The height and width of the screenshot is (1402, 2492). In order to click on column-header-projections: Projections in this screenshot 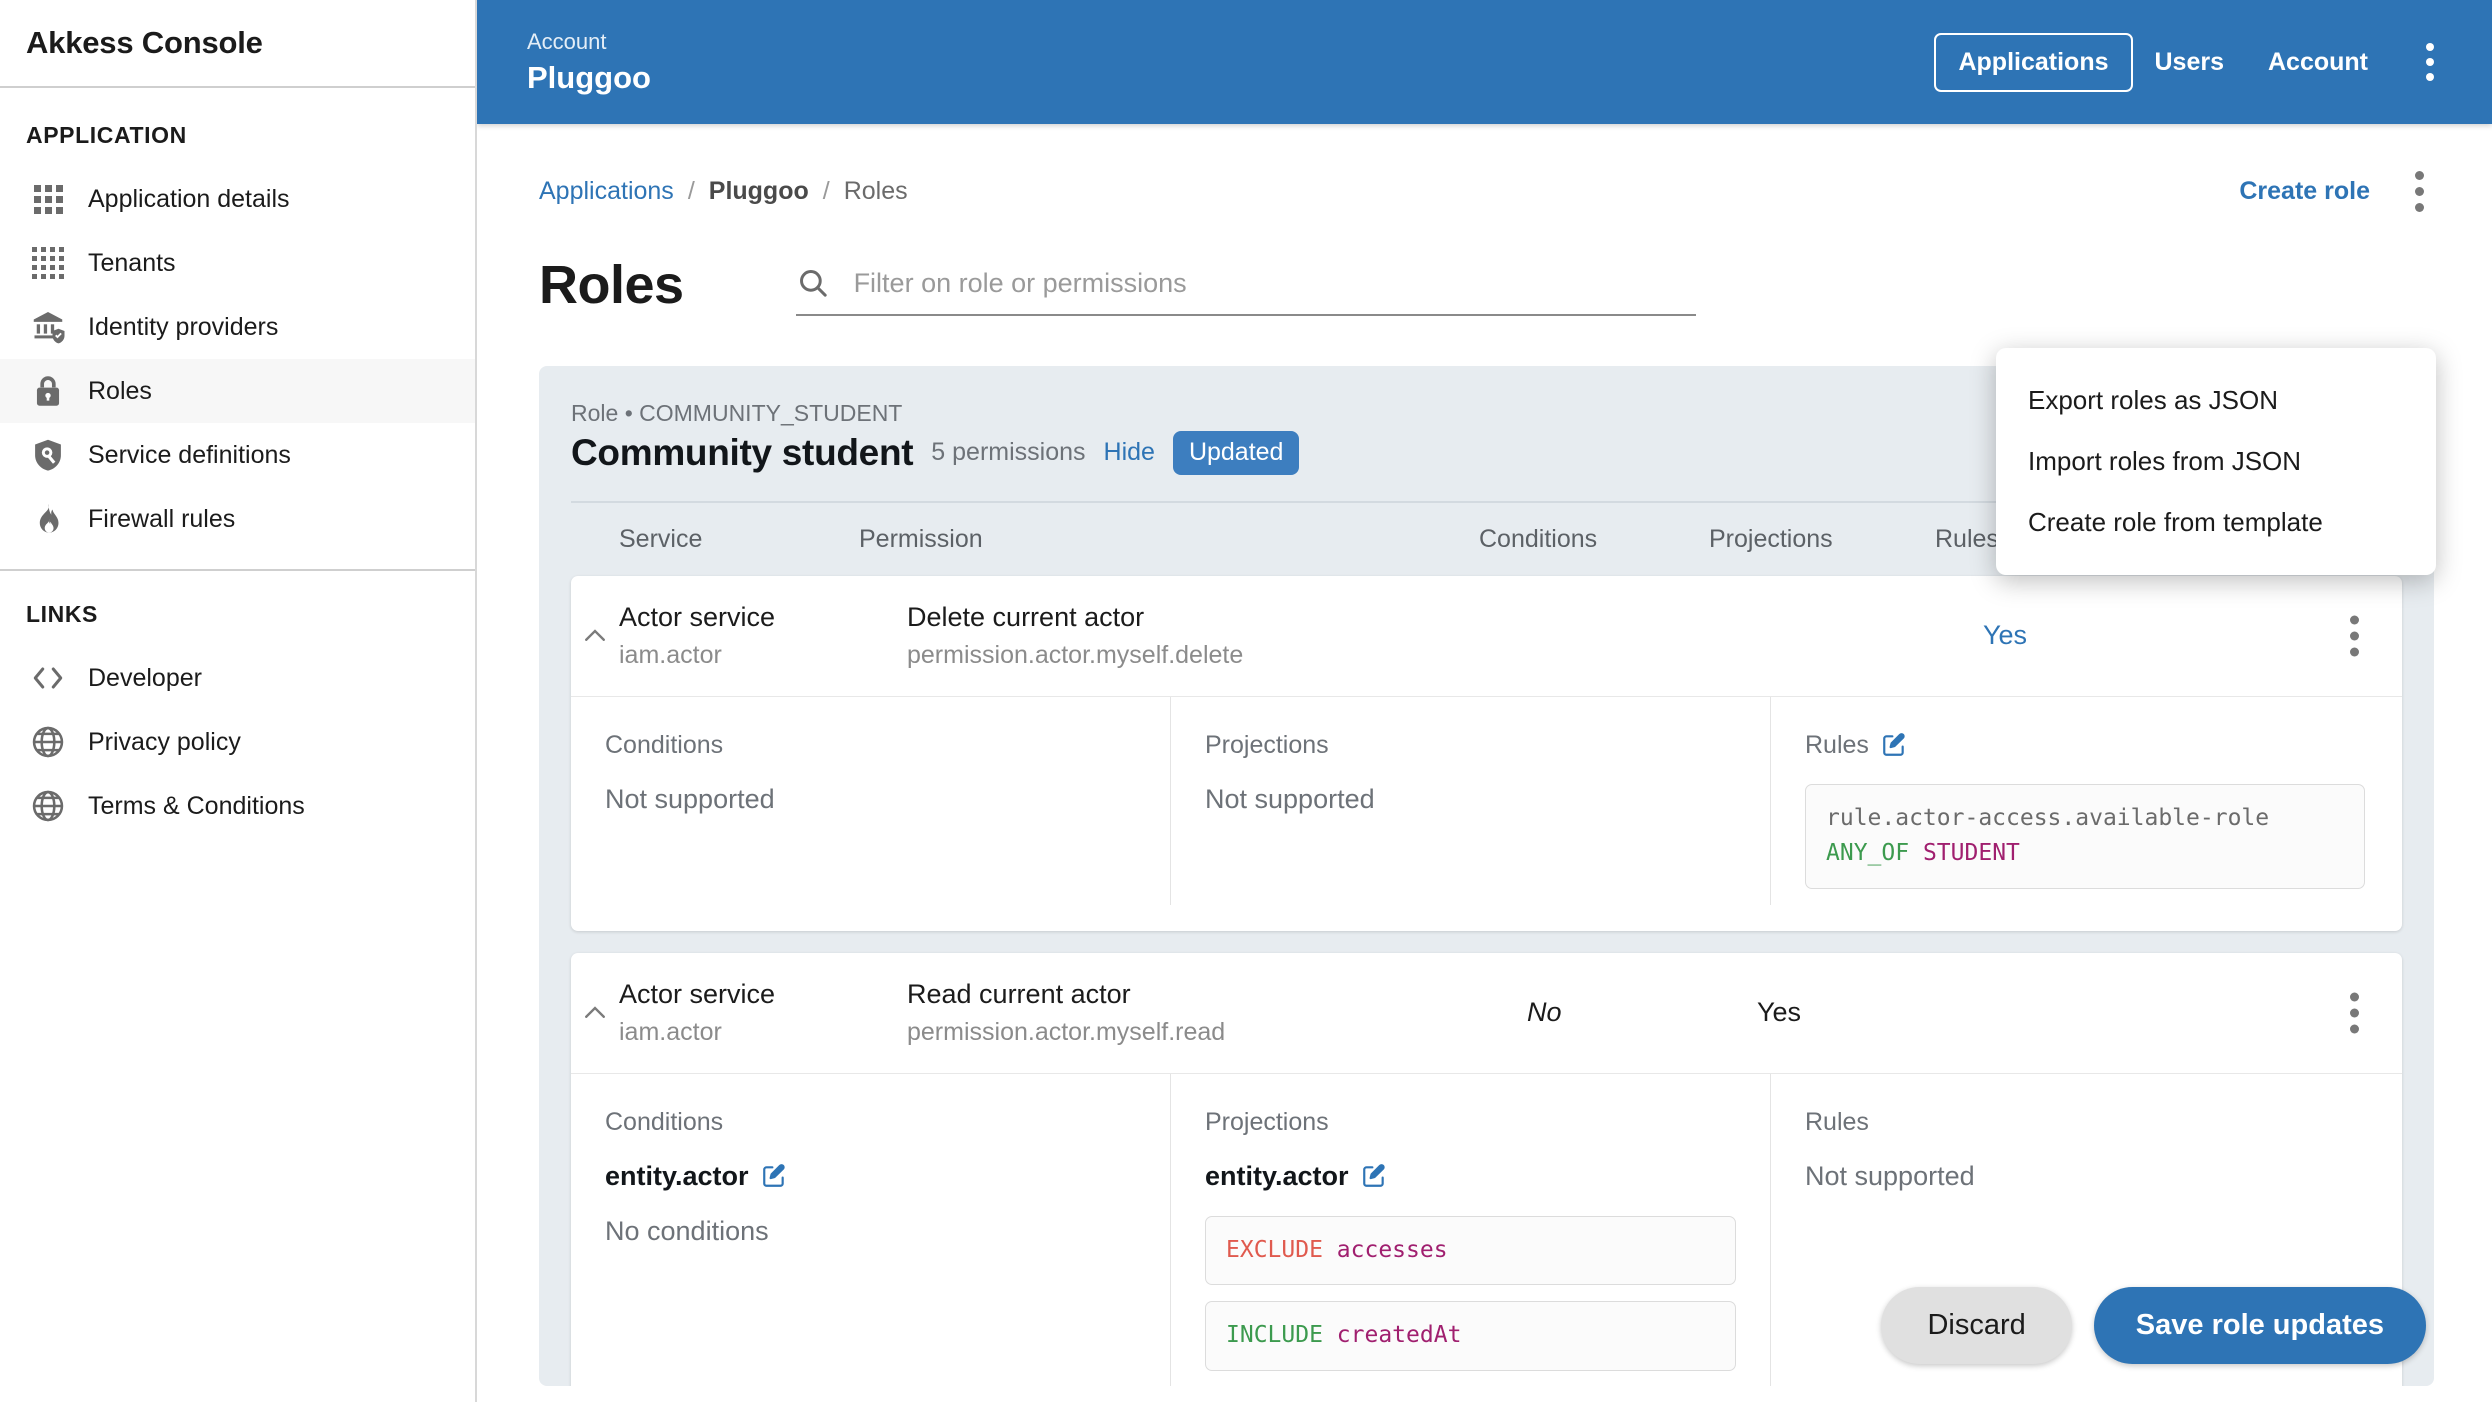, I will do `click(1771, 538)`.